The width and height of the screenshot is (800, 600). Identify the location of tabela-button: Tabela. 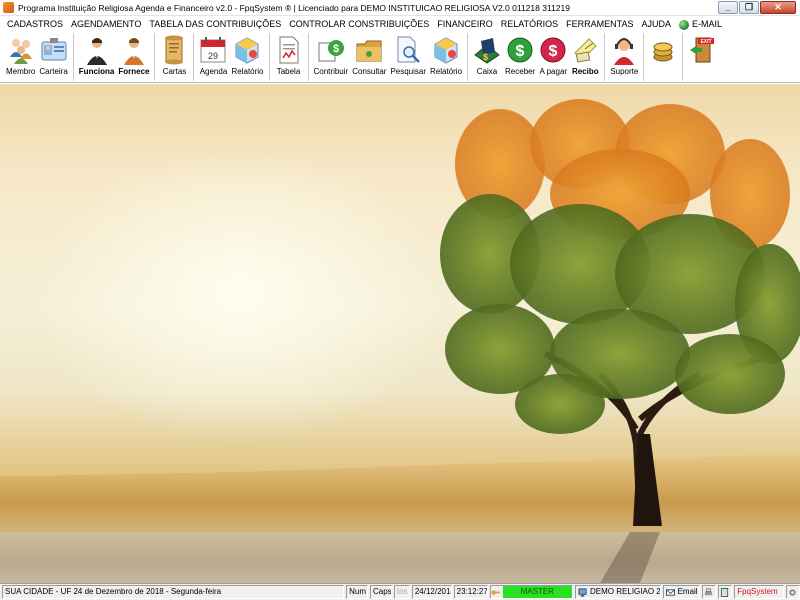
(289, 57).